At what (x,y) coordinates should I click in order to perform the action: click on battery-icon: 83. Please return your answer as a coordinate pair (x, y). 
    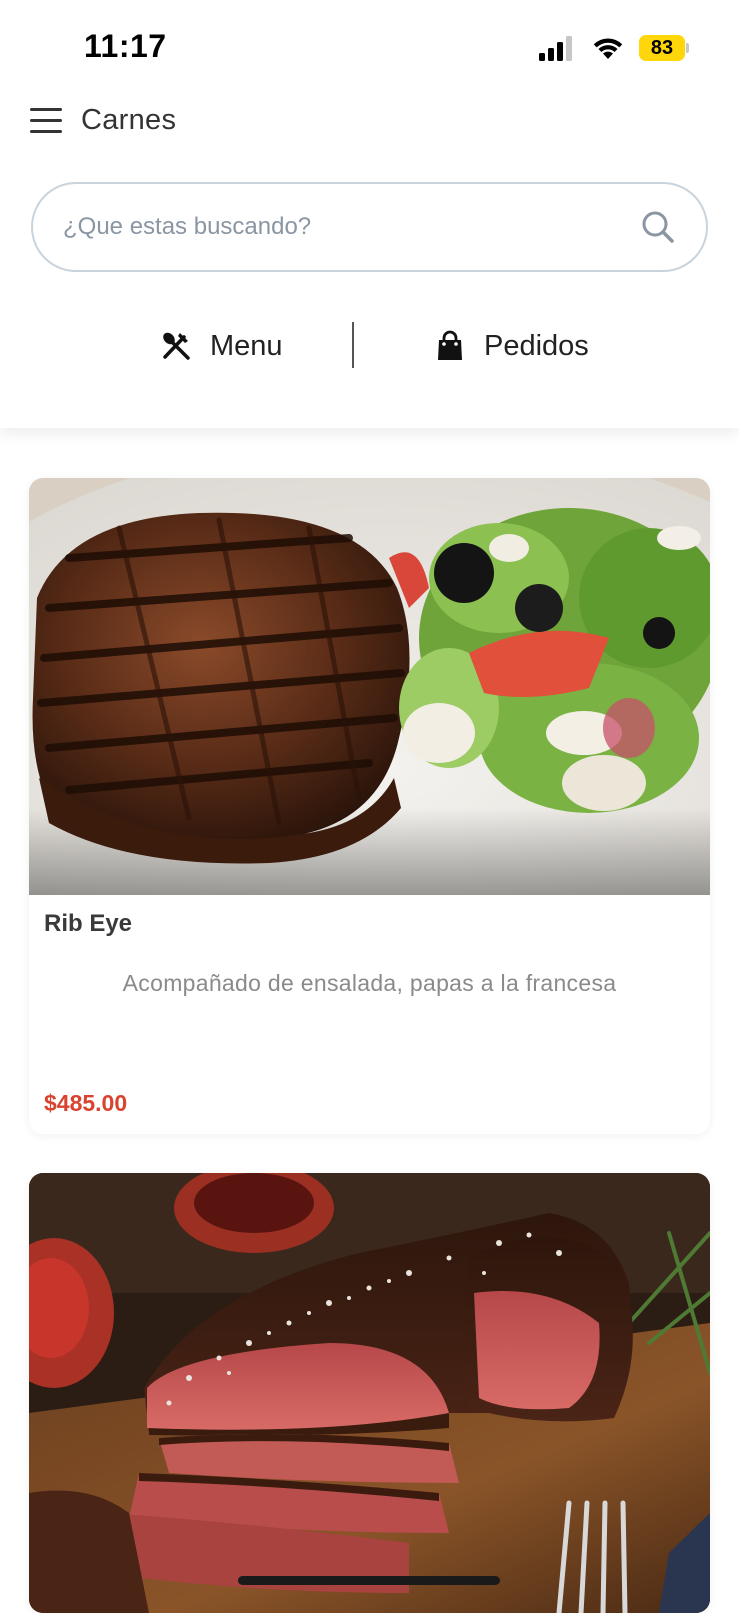
    Looking at the image, I should click on (664, 48).